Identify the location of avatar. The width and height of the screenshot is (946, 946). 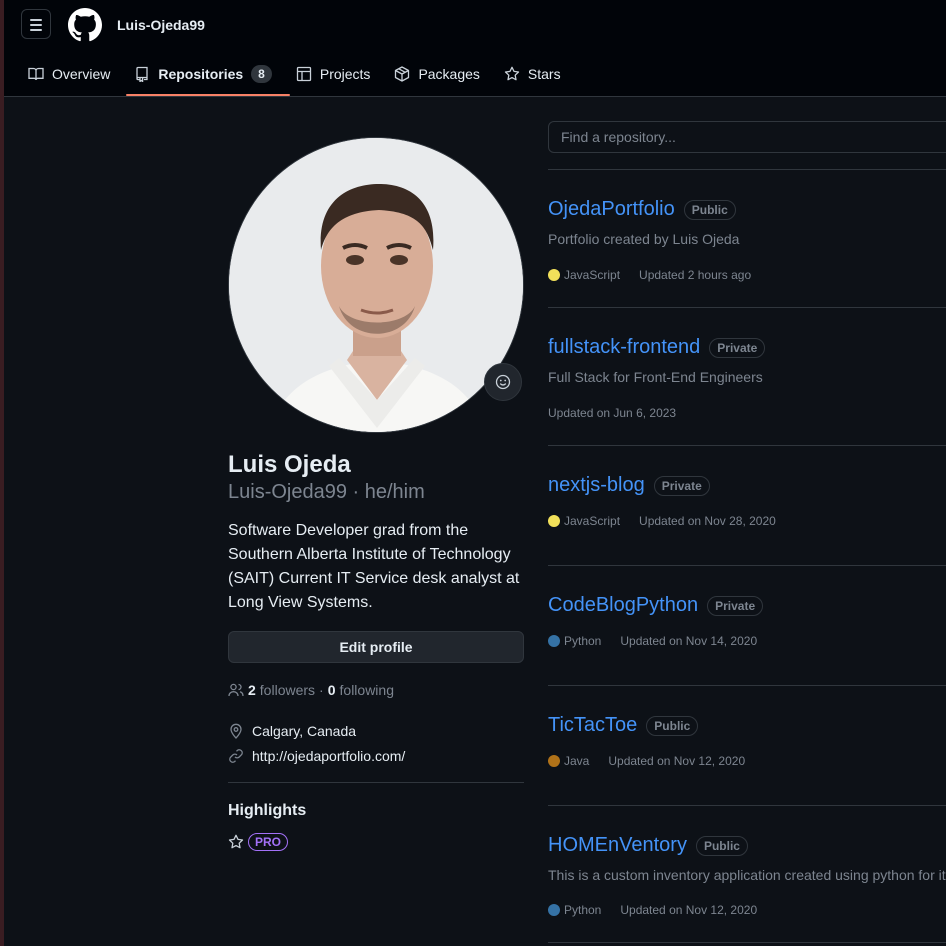
(376, 285).